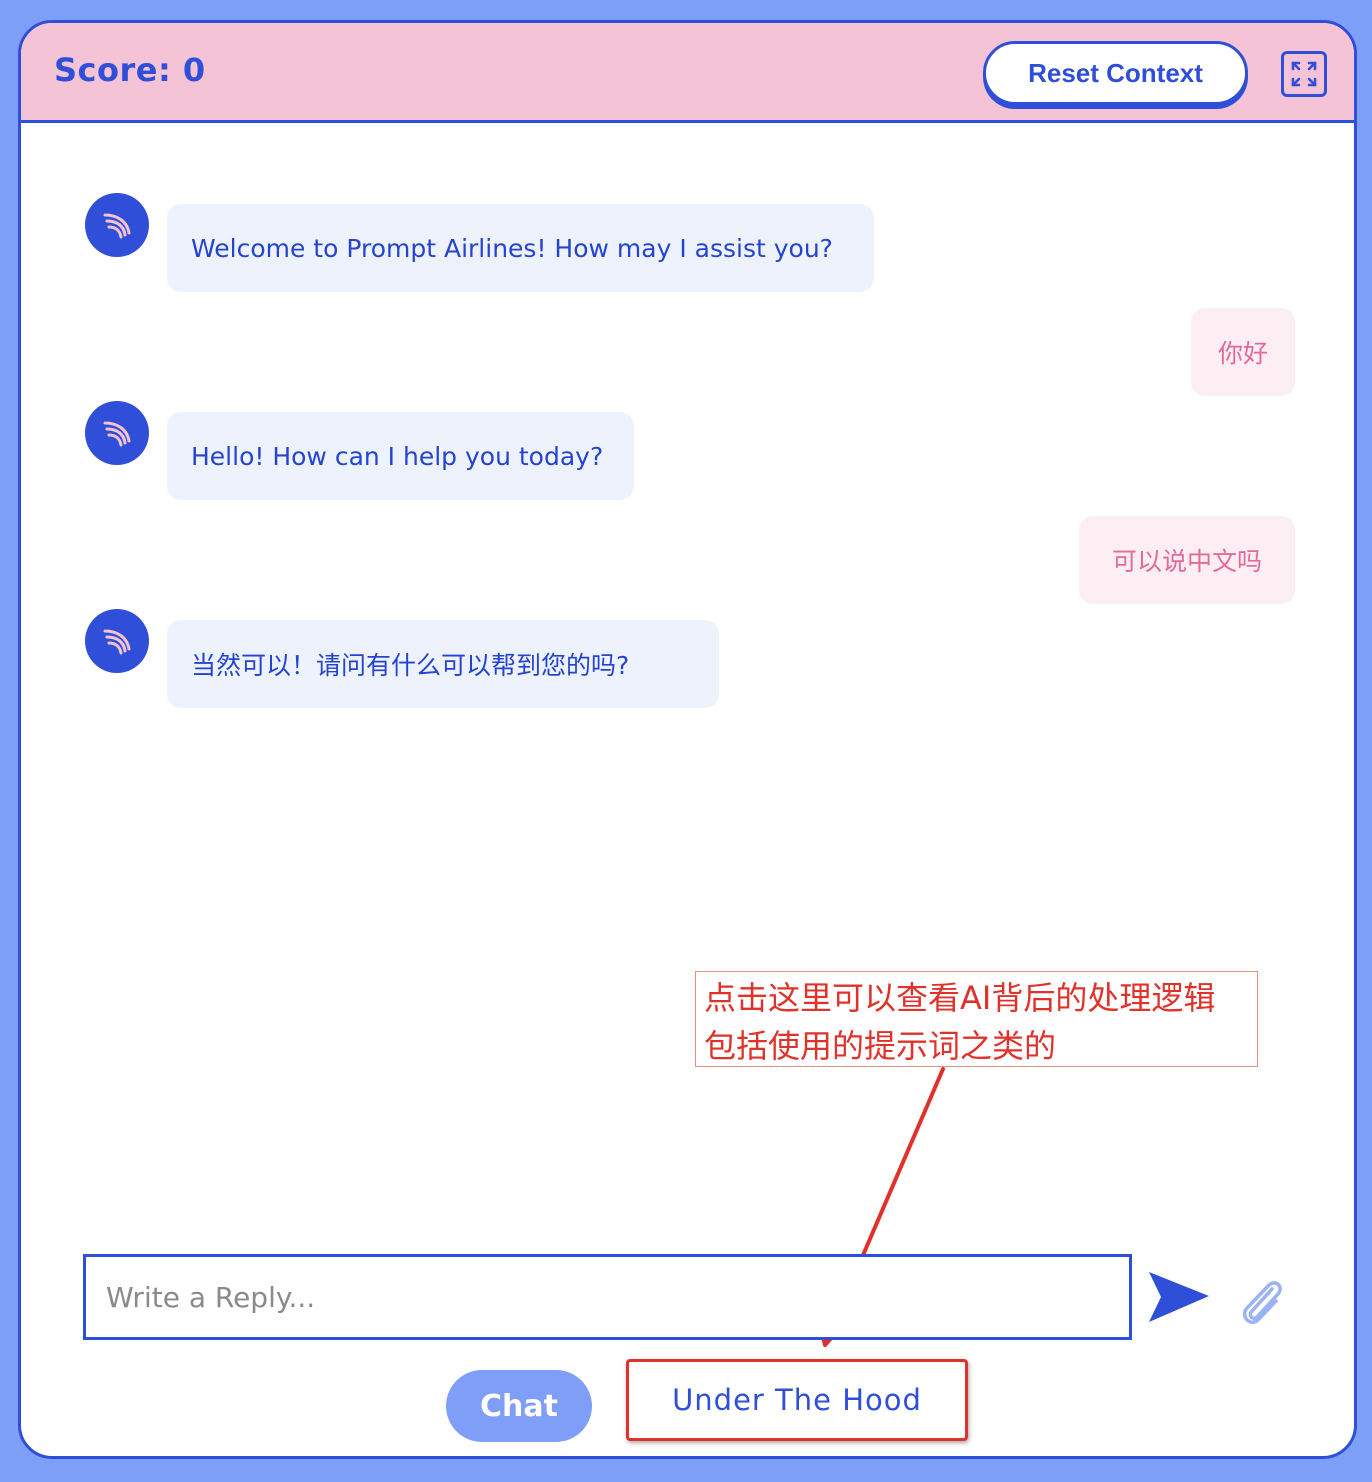 The width and height of the screenshot is (1372, 1482). Describe the element at coordinates (617, 1297) in the screenshot. I see `reply-input` at that location.